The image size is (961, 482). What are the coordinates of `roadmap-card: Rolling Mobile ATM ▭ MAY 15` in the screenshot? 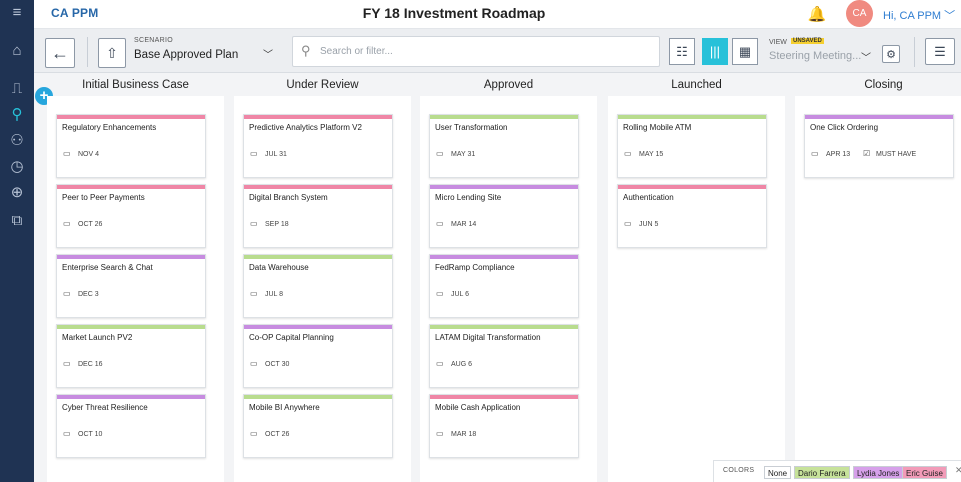 It's located at (692, 146).